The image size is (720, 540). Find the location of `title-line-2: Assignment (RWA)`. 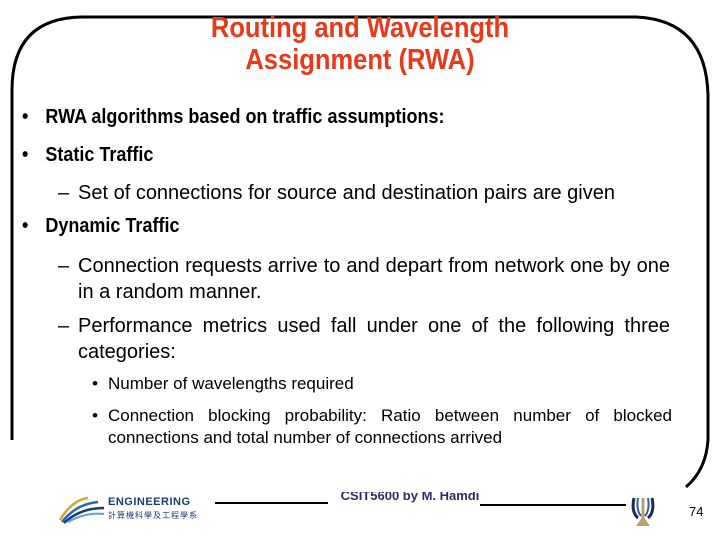

title-line-2: Assignment (RWA) is located at coordinates (360, 60).